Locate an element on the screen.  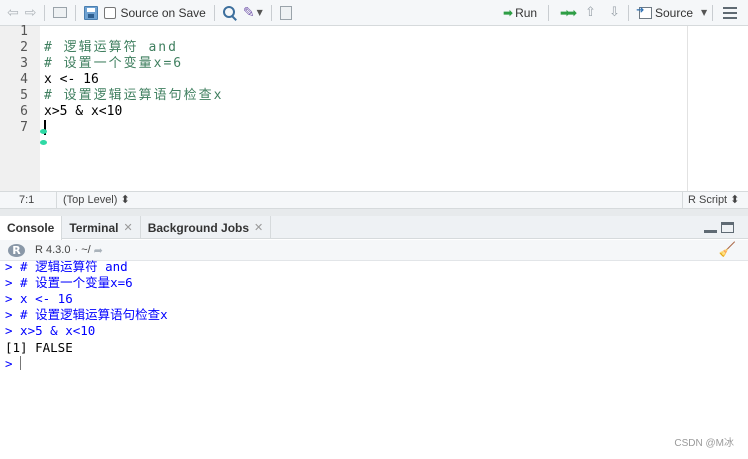
rerun-button: ➡➡ is located at coordinates (567, 13).